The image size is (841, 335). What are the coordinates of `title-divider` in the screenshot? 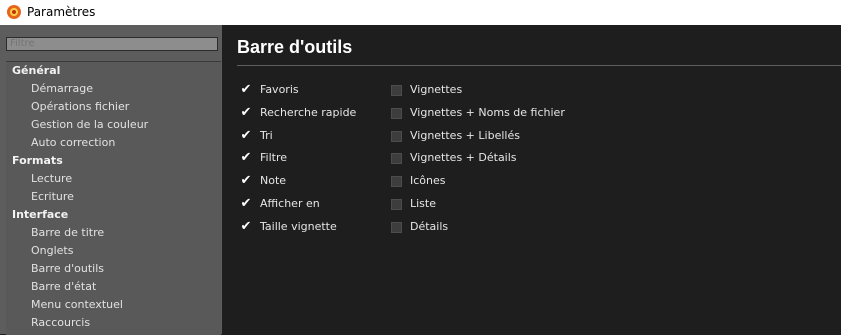 It's located at (539, 65).